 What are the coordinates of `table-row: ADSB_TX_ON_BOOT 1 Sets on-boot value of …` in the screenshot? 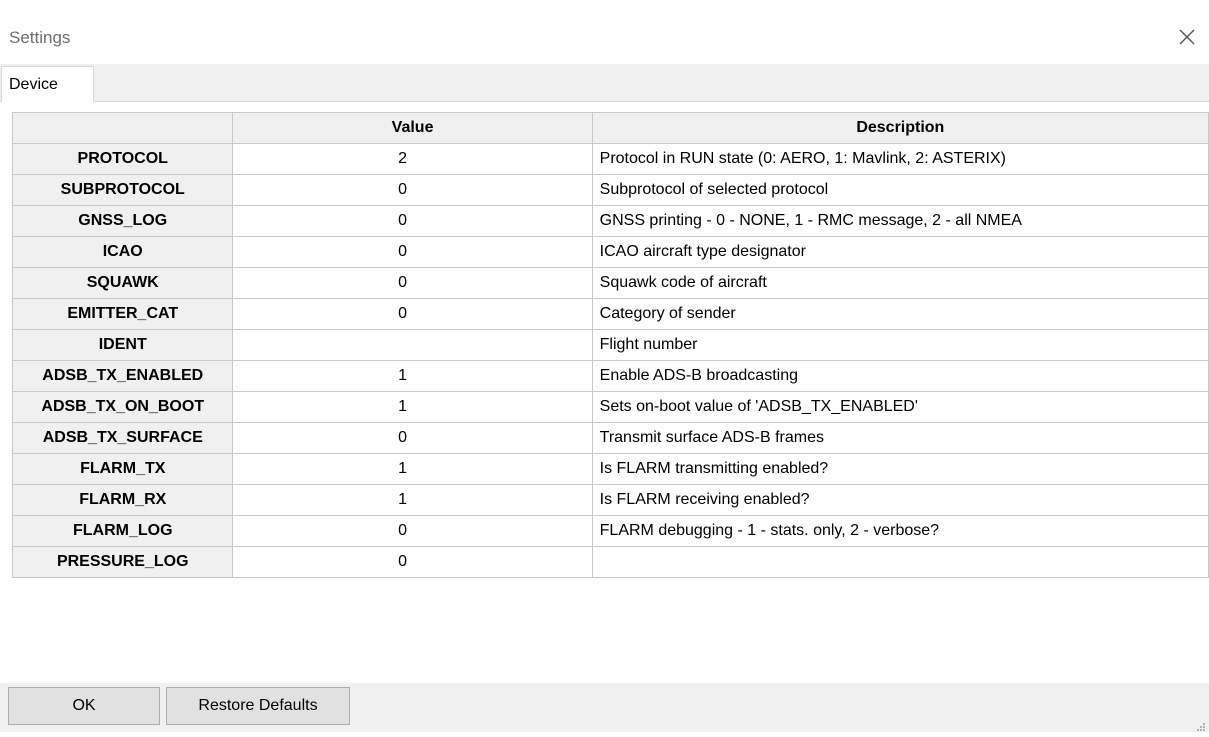 It's located at (610, 407).